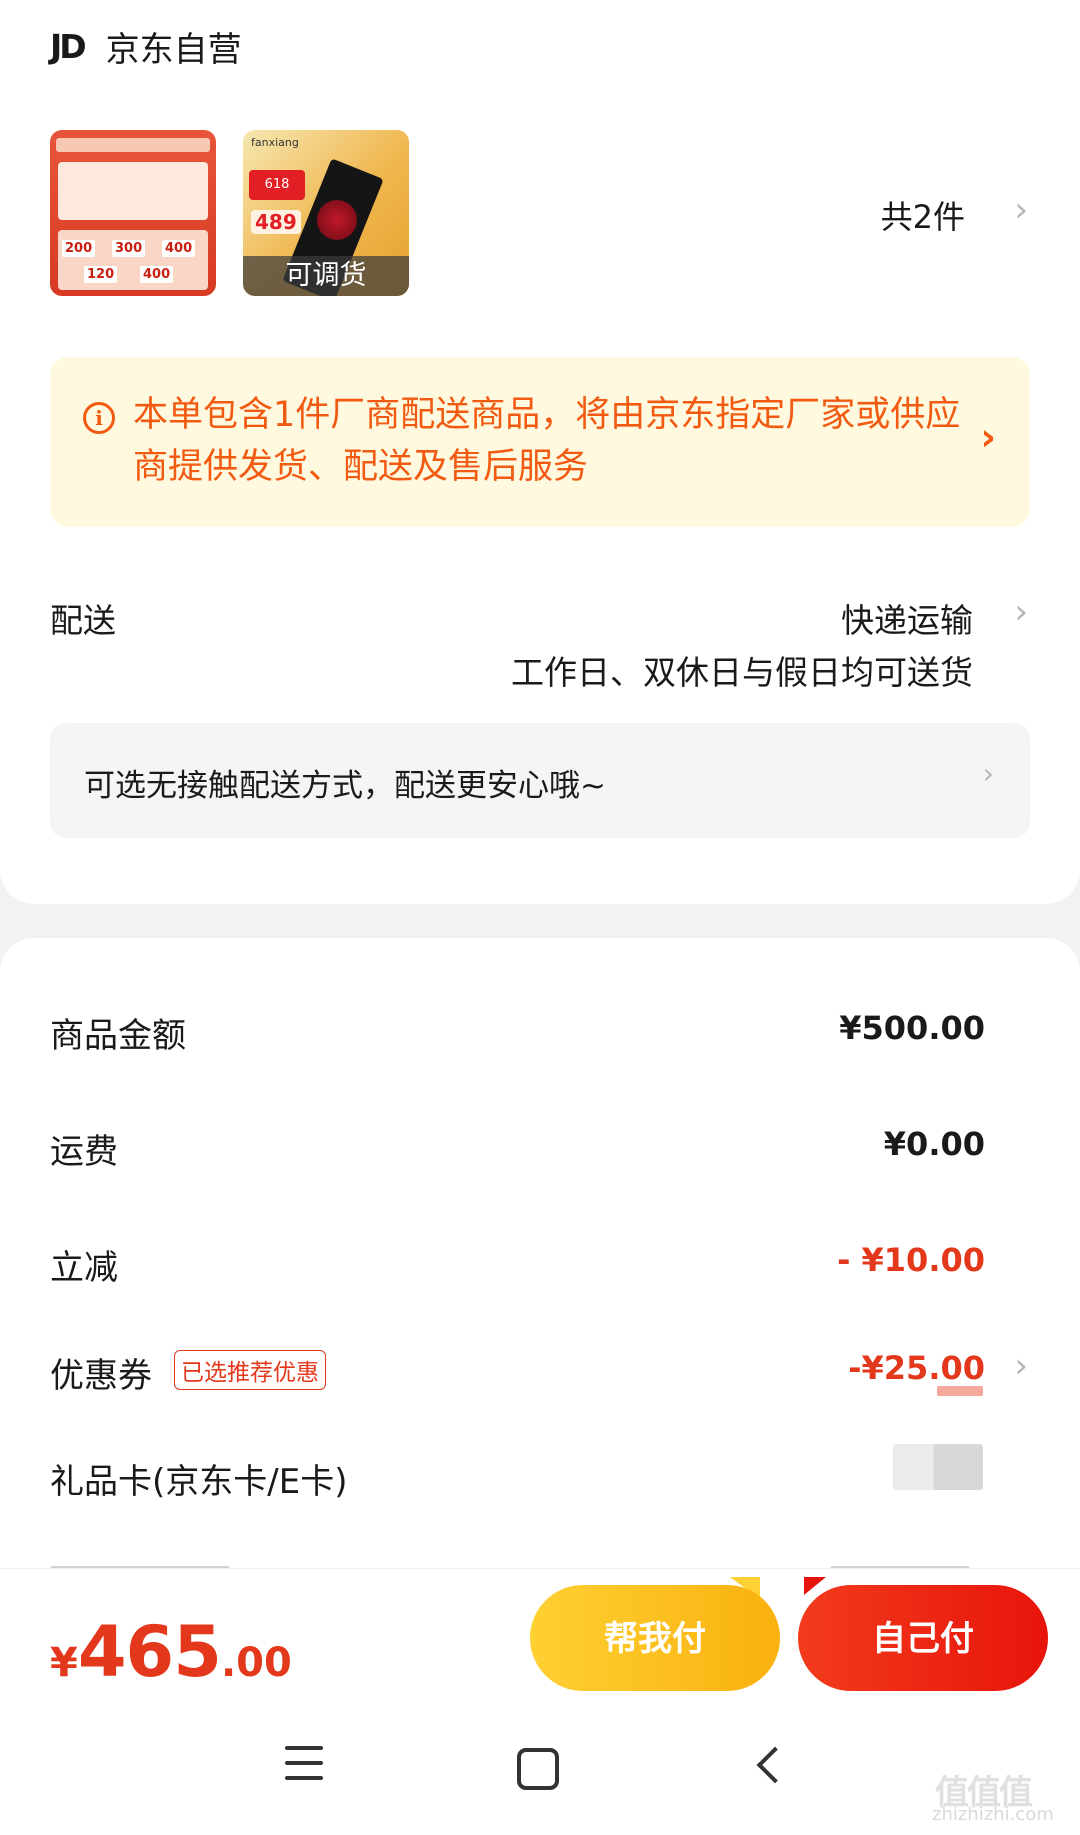  What do you see at coordinates (907, 618) in the screenshot?
I see `shipping-method: 快递运输` at bounding box center [907, 618].